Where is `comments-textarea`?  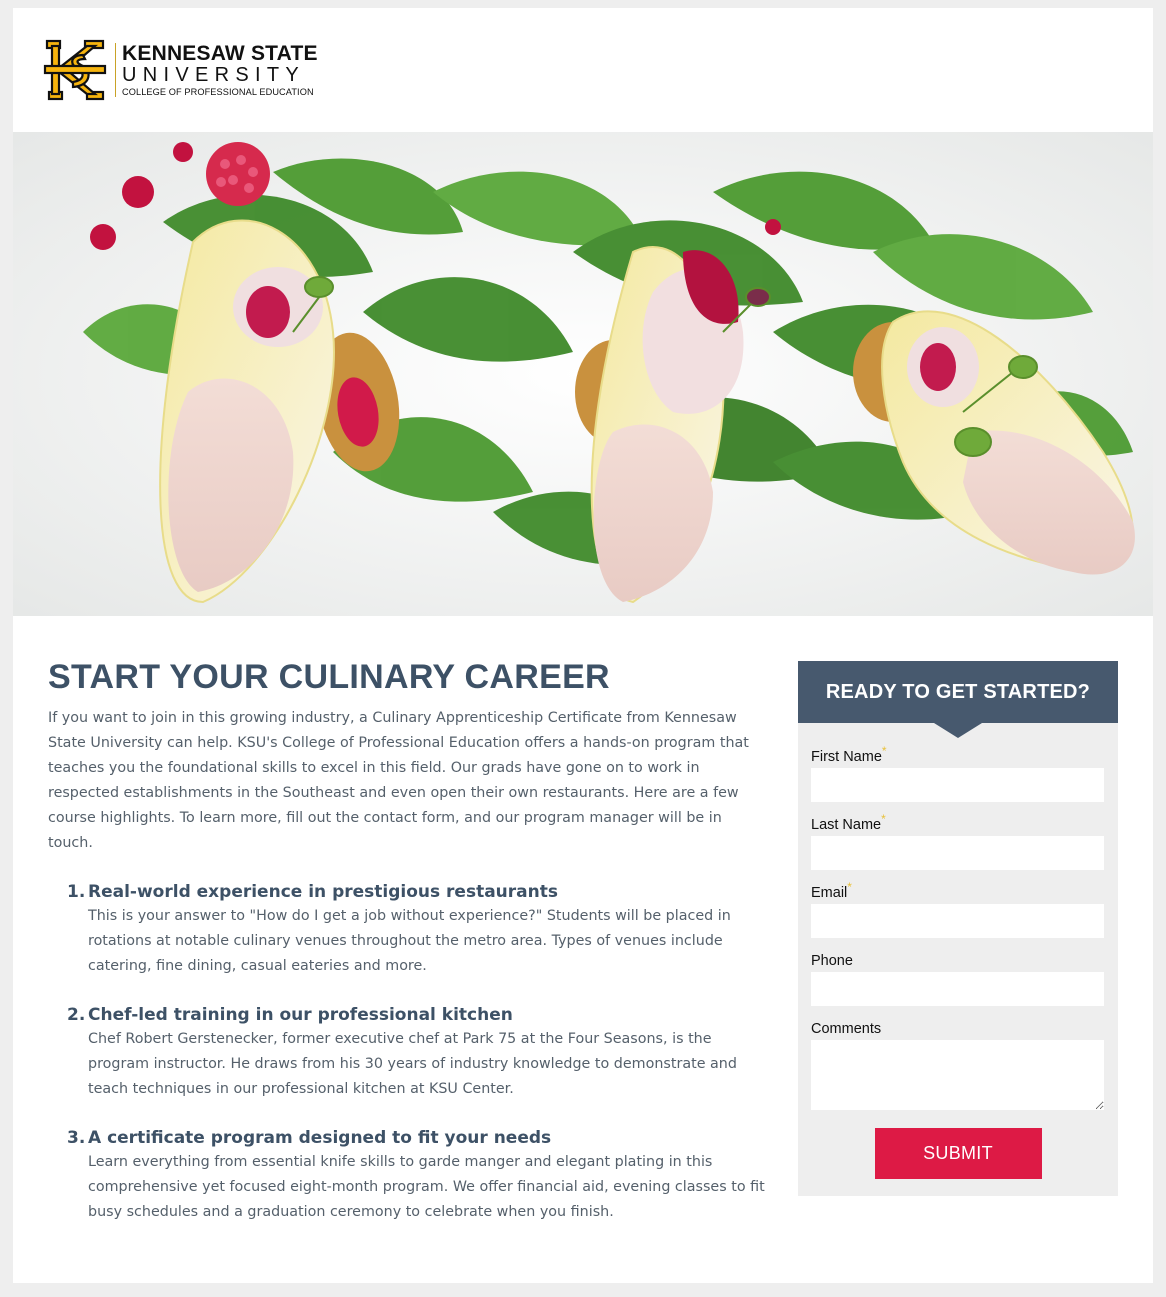
comments-textarea is located at coordinates (957, 1075).